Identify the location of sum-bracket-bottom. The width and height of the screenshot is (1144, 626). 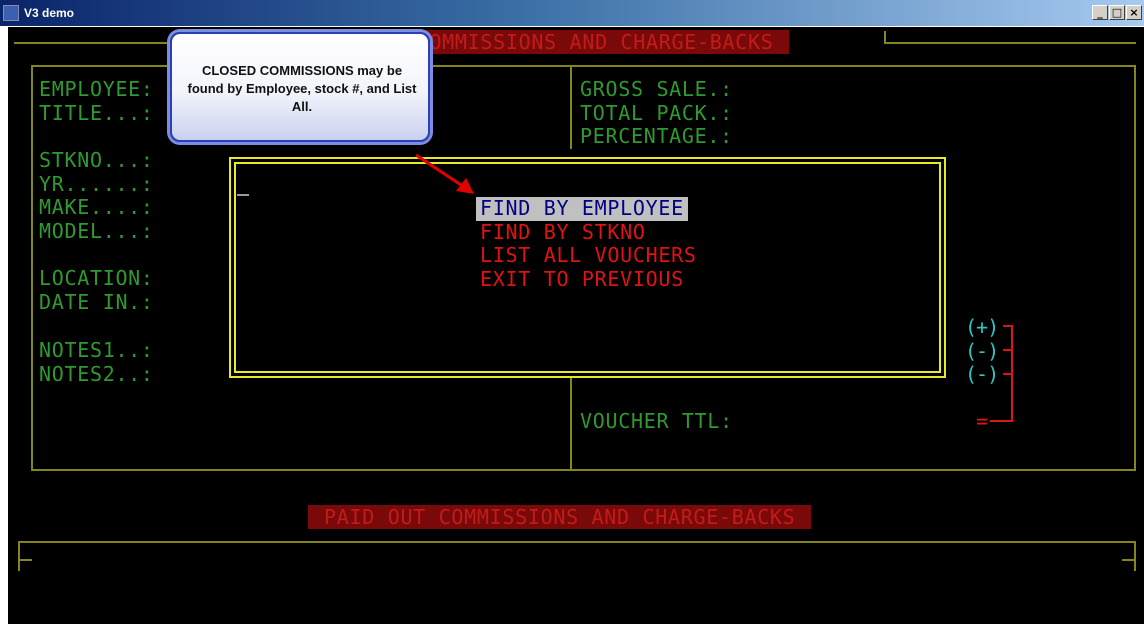
(1001, 421).